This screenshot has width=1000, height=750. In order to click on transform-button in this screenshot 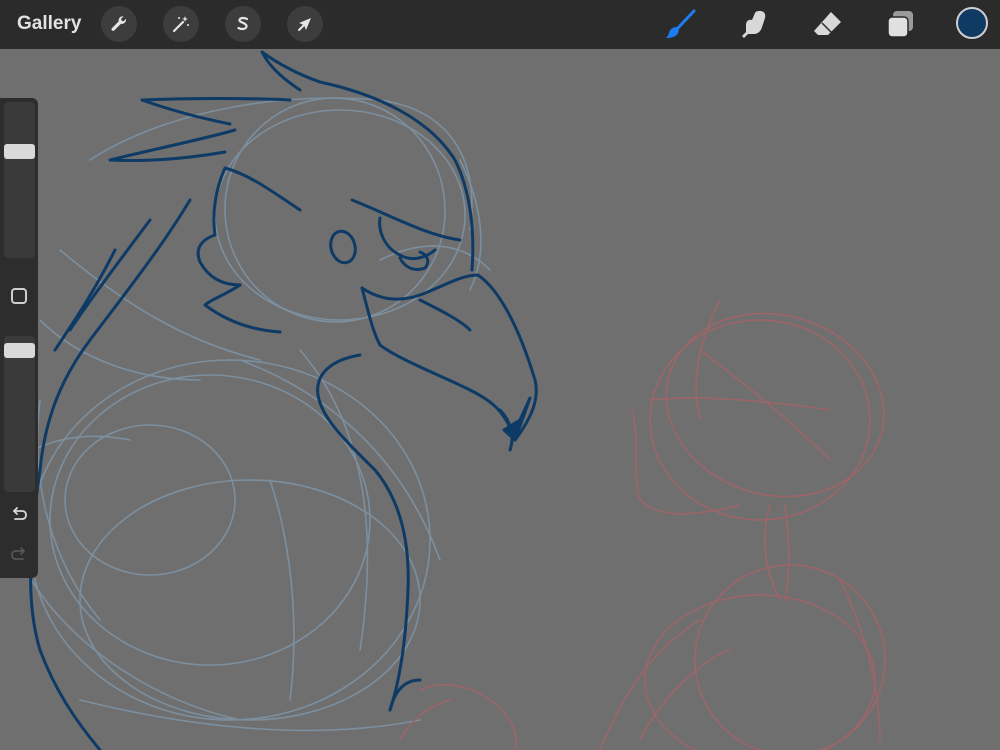, I will do `click(305, 24)`.